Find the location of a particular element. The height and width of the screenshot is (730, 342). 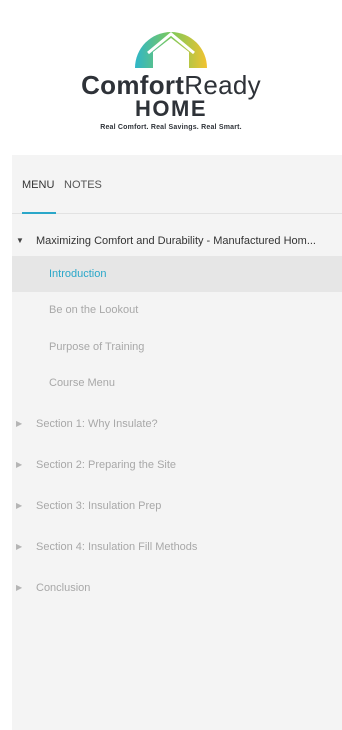

section-label: Section 2: Preparing the Site is located at coordinates (106, 465).